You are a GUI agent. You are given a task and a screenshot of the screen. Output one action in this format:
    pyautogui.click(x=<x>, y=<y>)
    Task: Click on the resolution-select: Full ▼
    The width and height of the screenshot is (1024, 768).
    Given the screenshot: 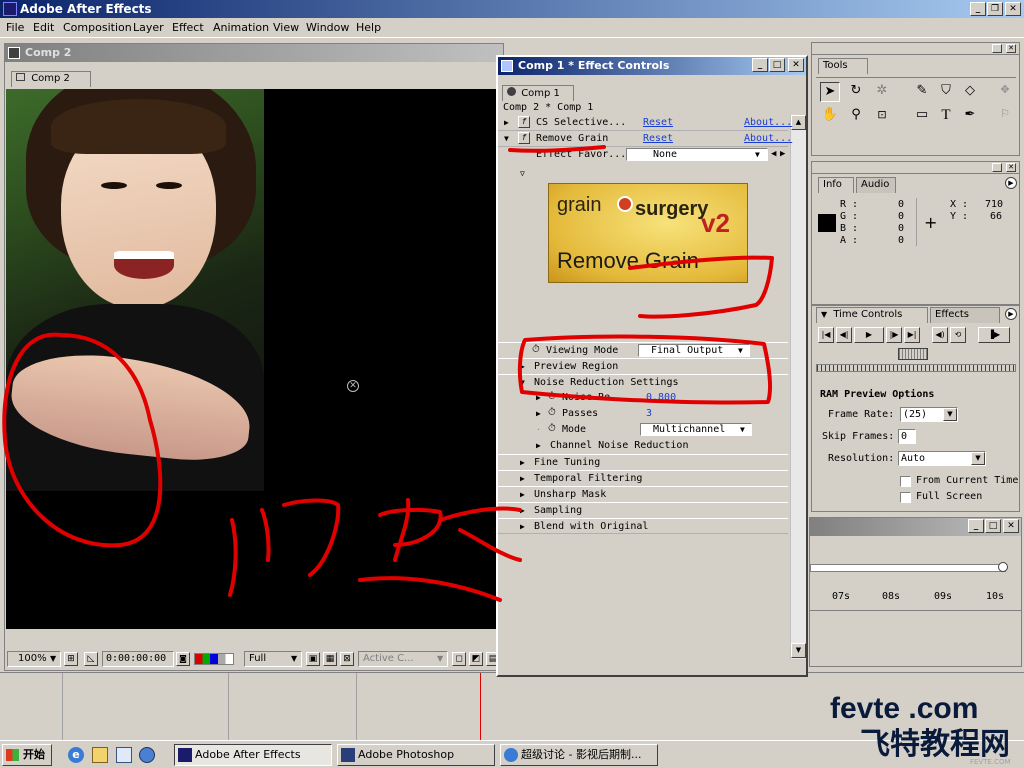 What is the action you would take?
    pyautogui.click(x=273, y=659)
    